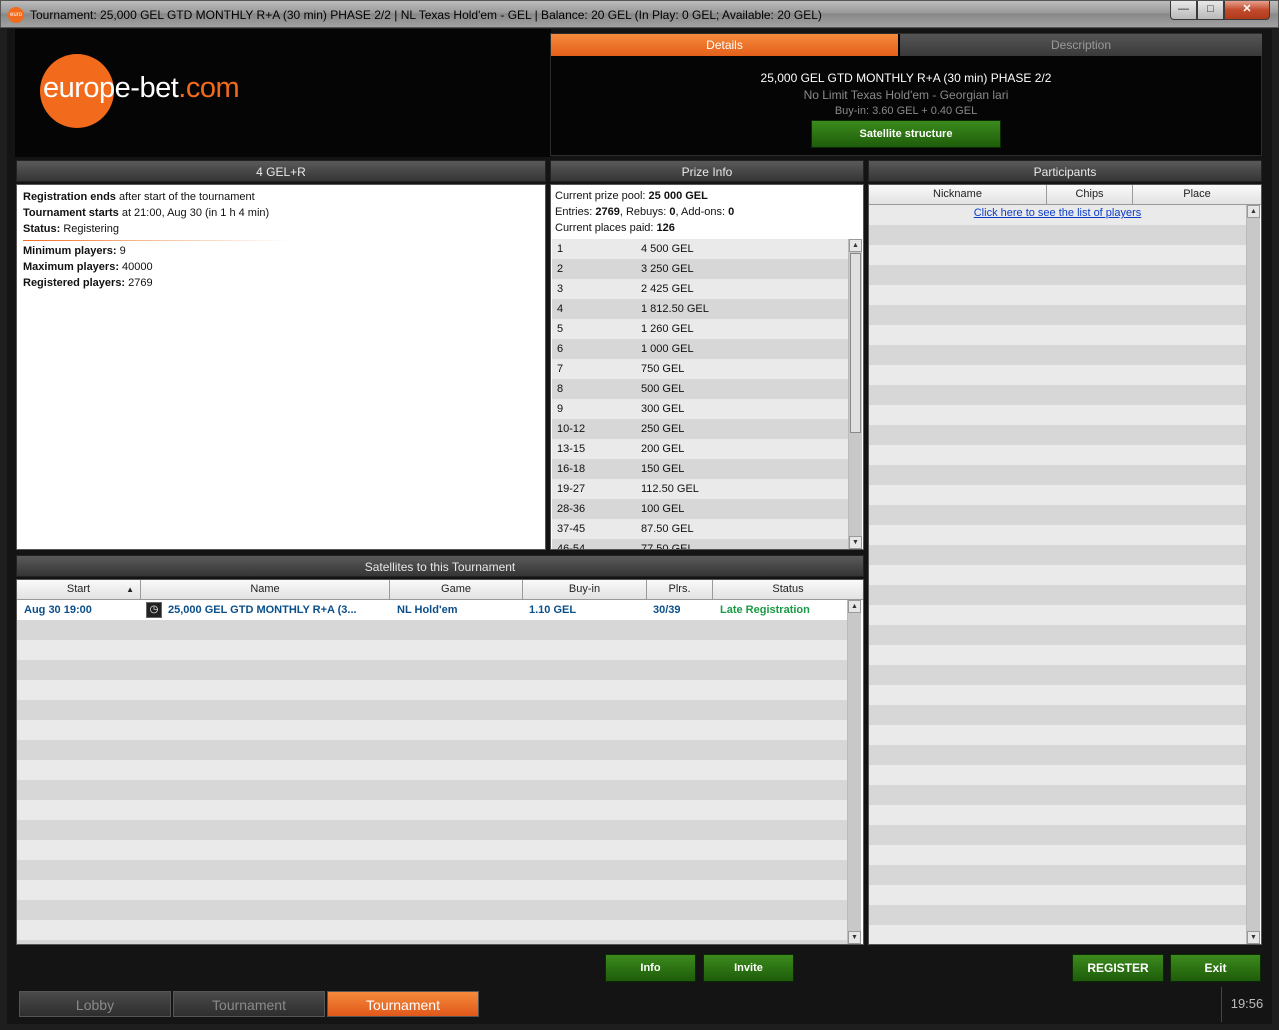  I want to click on prize-place: 16-18, so click(571, 469).